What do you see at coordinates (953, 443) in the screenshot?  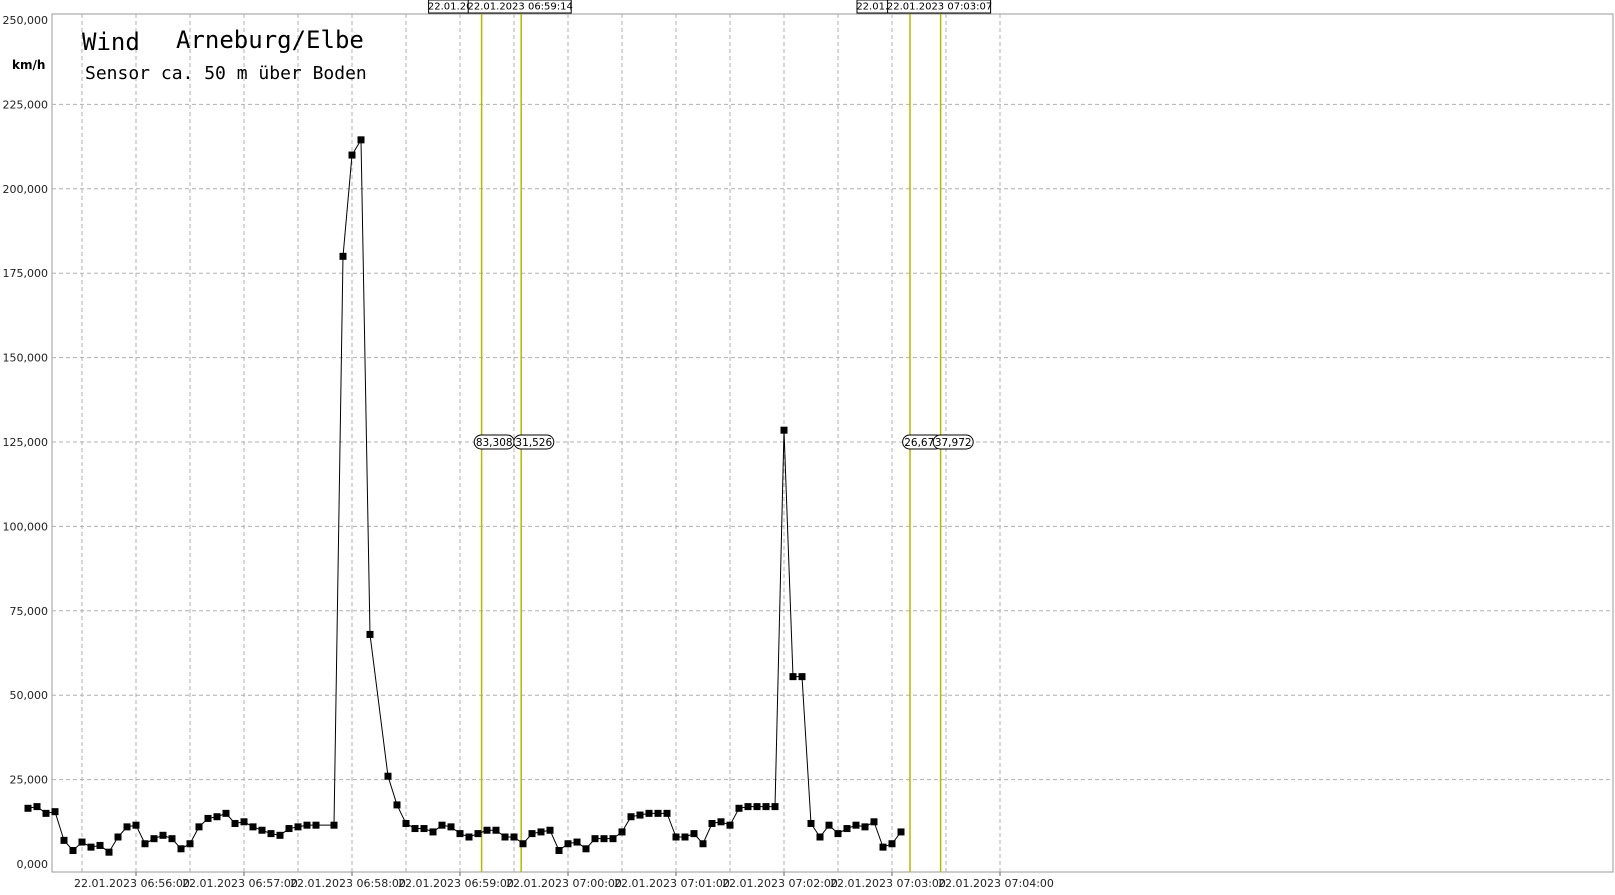 I see `value-label: 37,972` at bounding box center [953, 443].